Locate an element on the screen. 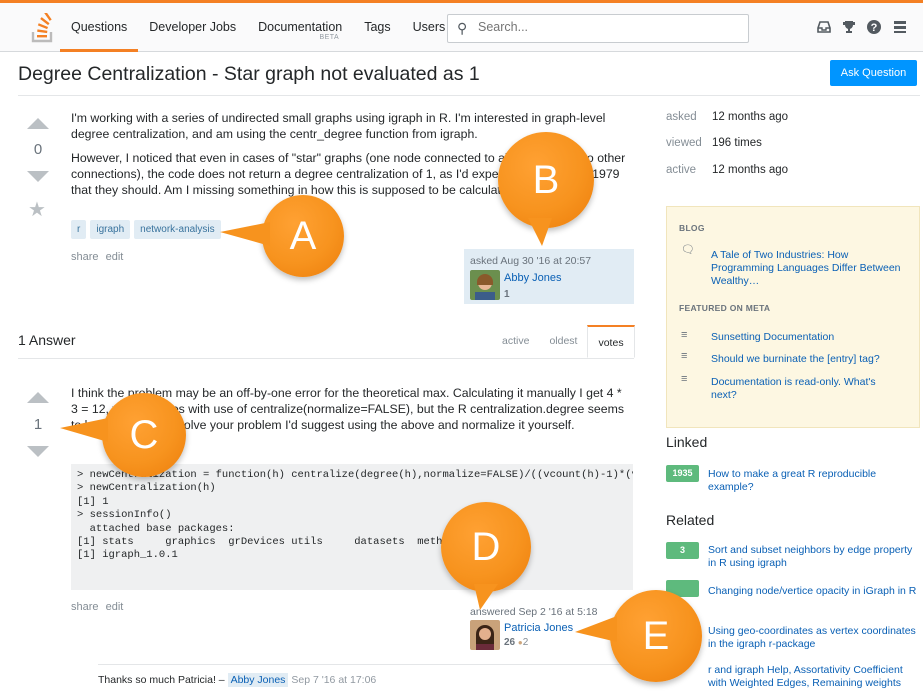 The width and height of the screenshot is (923, 692). search-box: ⚲ is located at coordinates (598, 28).